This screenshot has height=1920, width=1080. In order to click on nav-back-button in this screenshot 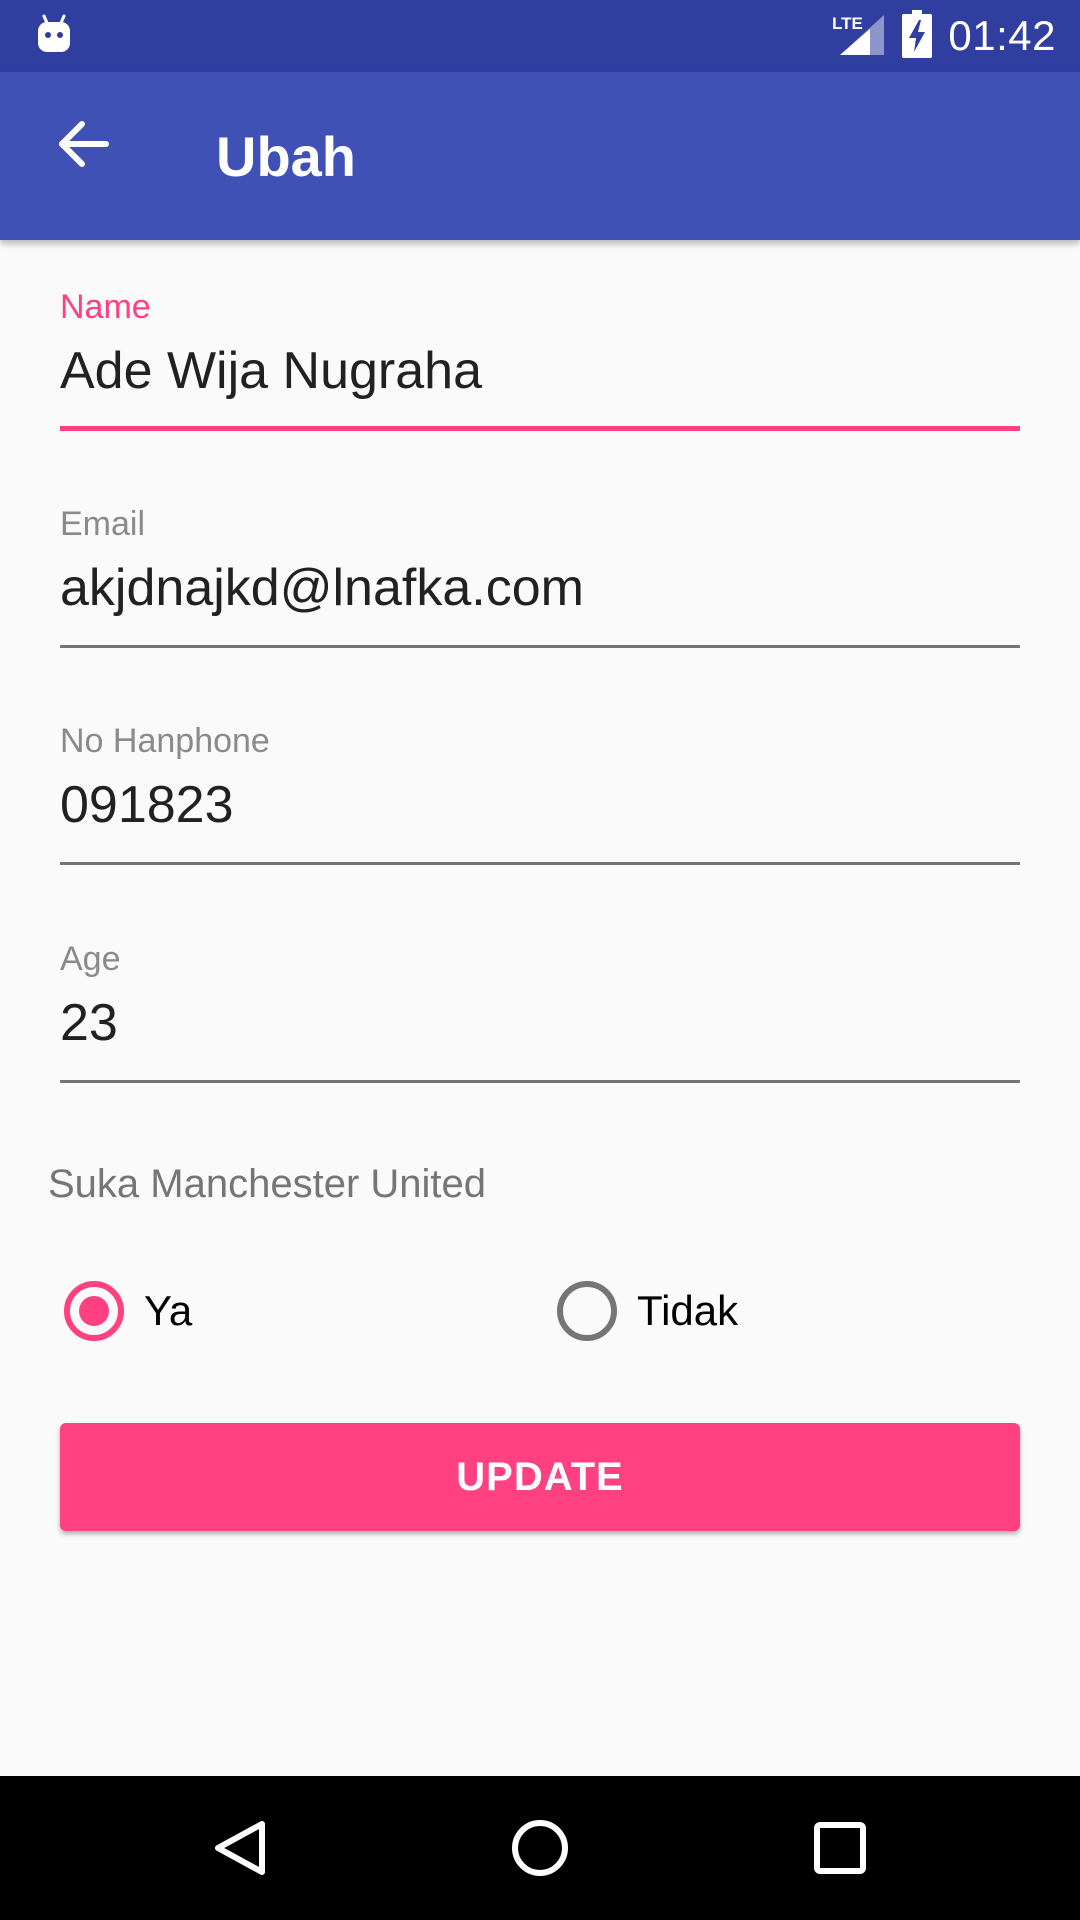, I will do `click(240, 1848)`.